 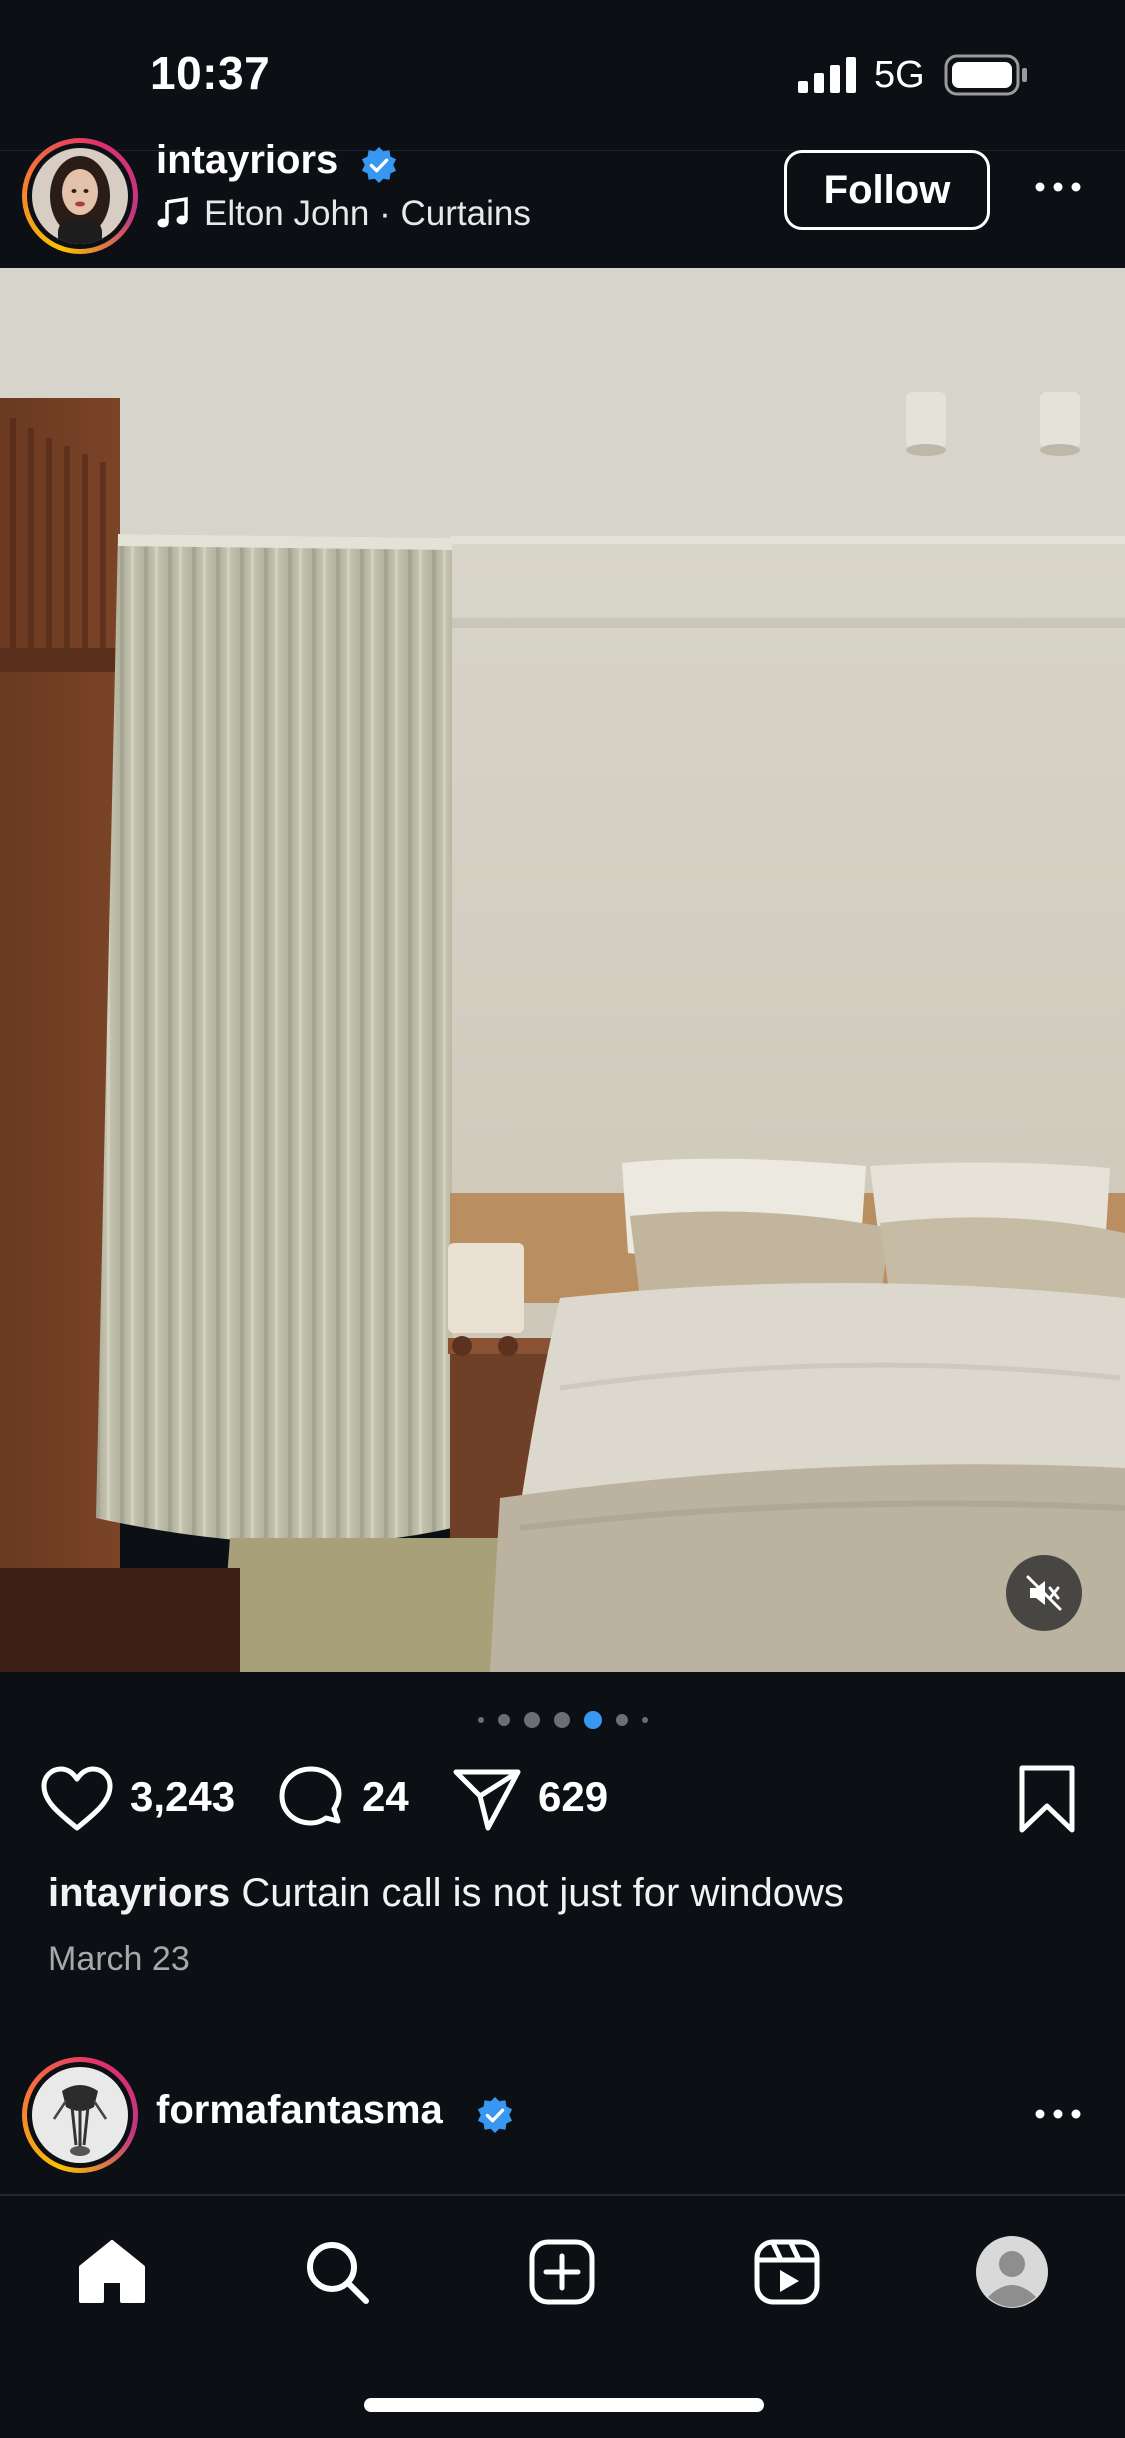 I want to click on carousel-indicator, so click(x=562, y=1720).